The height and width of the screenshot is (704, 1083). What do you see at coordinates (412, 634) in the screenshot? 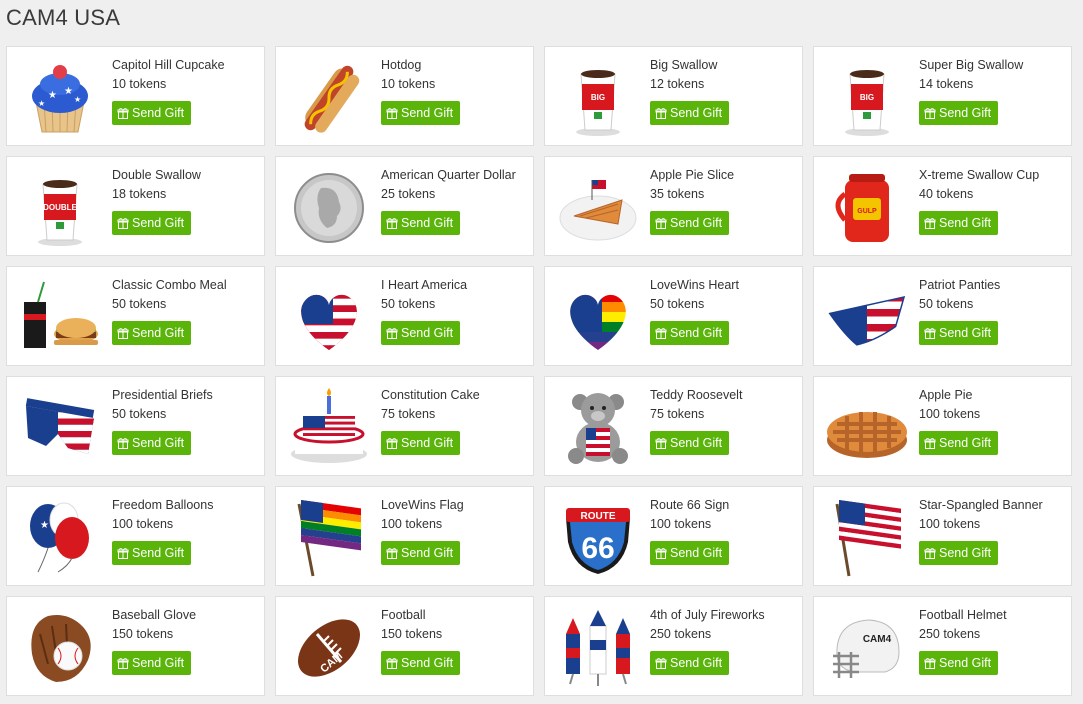
I see `gift-price: 150 tokens` at bounding box center [412, 634].